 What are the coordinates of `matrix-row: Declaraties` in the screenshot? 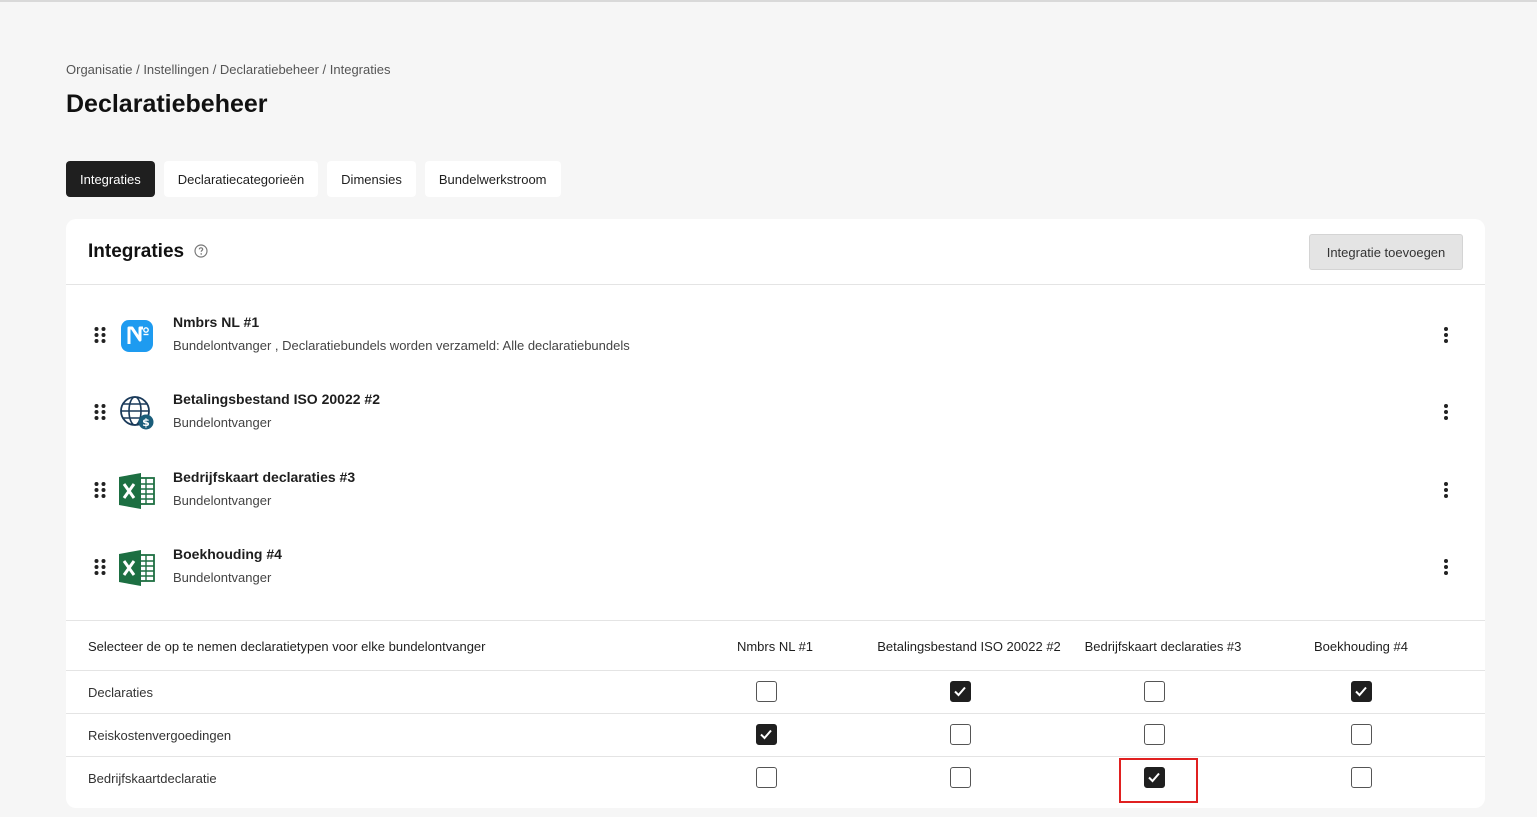 It's located at (775, 692).